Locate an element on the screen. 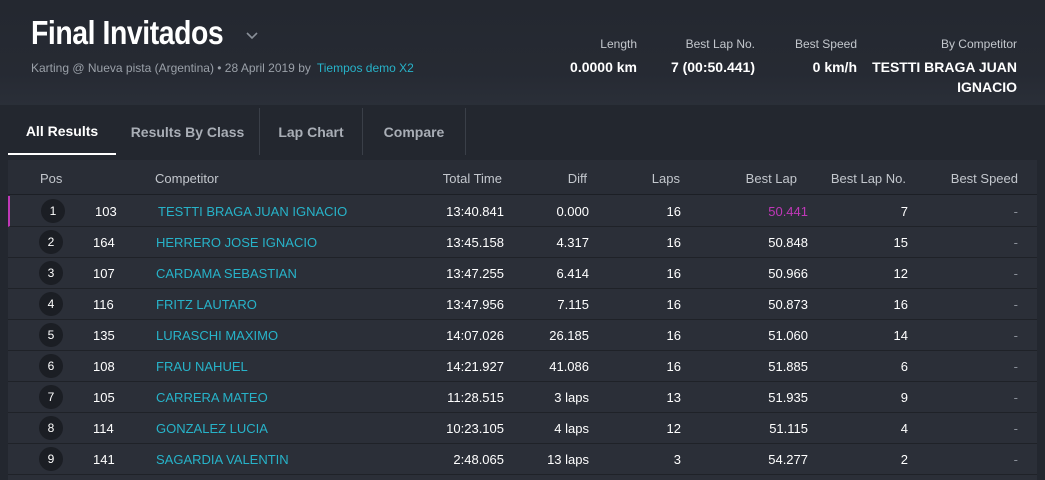  laps-value: 13 is located at coordinates (673, 397).